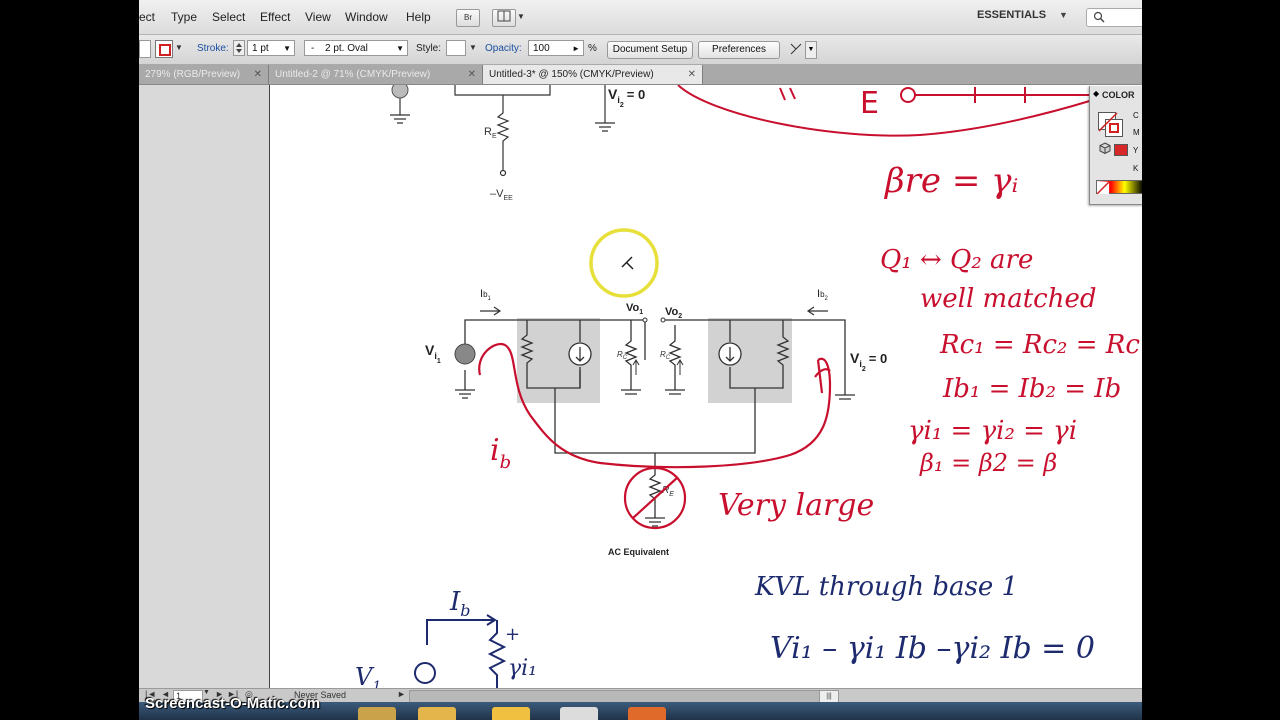  Describe the element at coordinates (318, 17) in the screenshot. I see `menu-view: View` at that location.